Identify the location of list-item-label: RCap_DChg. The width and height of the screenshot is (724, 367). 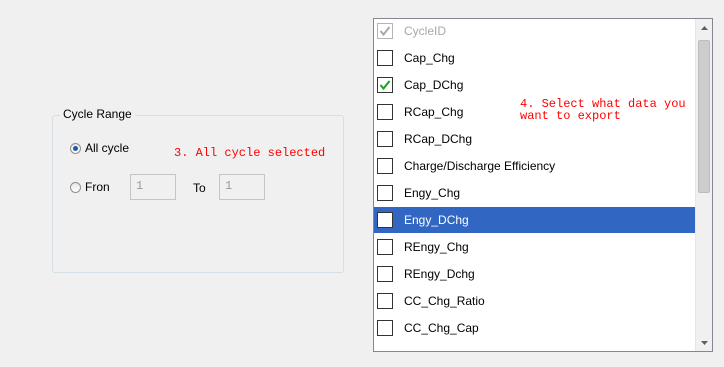
(438, 139).